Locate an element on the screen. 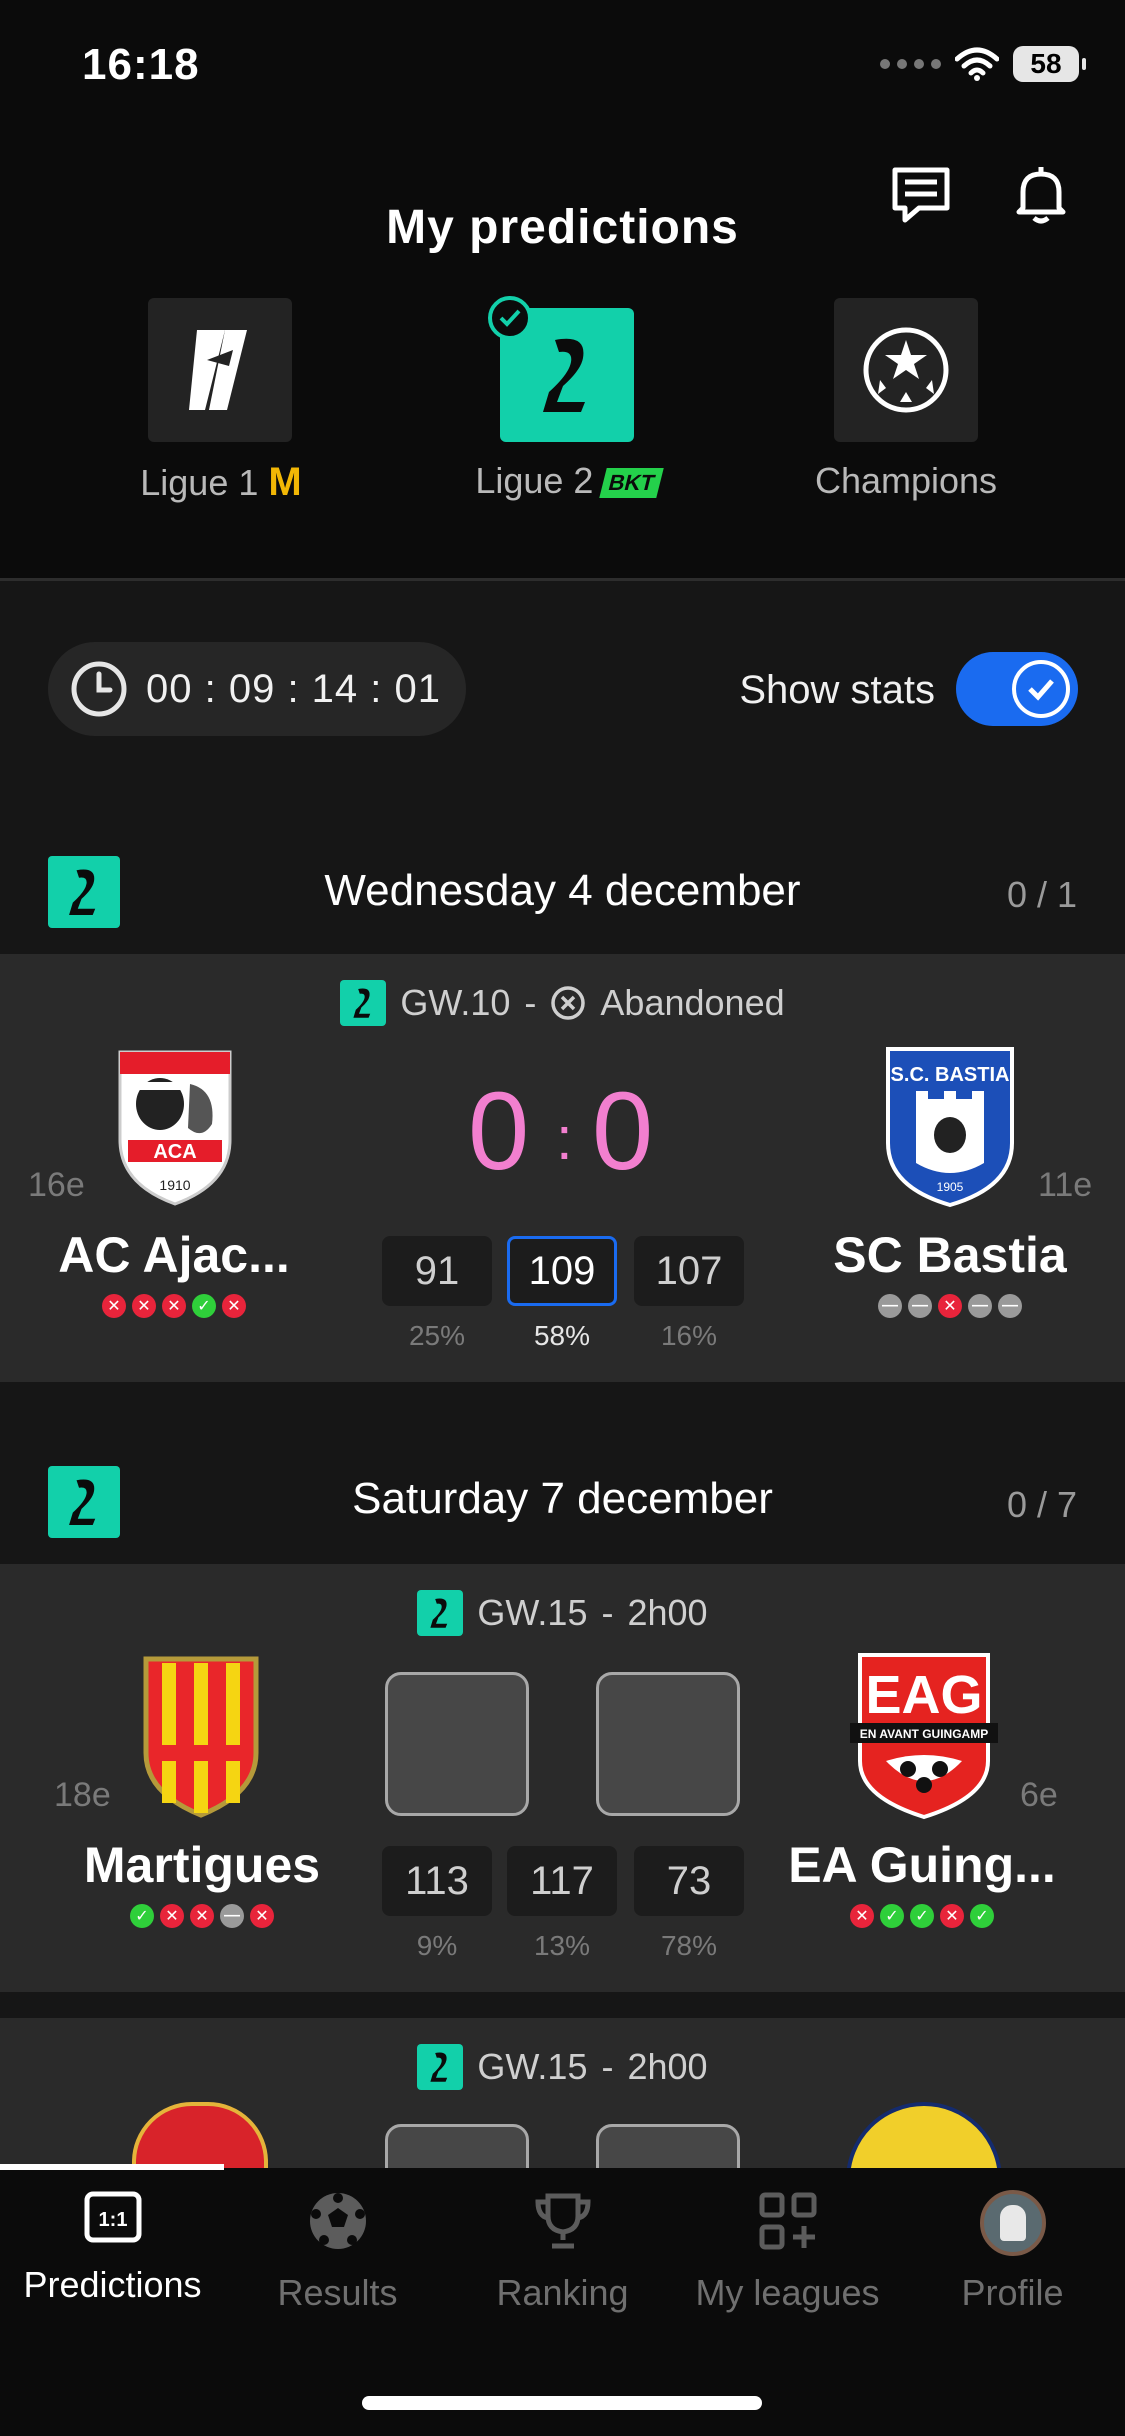 This screenshot has height=2436, width=1125. home-indicator is located at coordinates (562, 2403).